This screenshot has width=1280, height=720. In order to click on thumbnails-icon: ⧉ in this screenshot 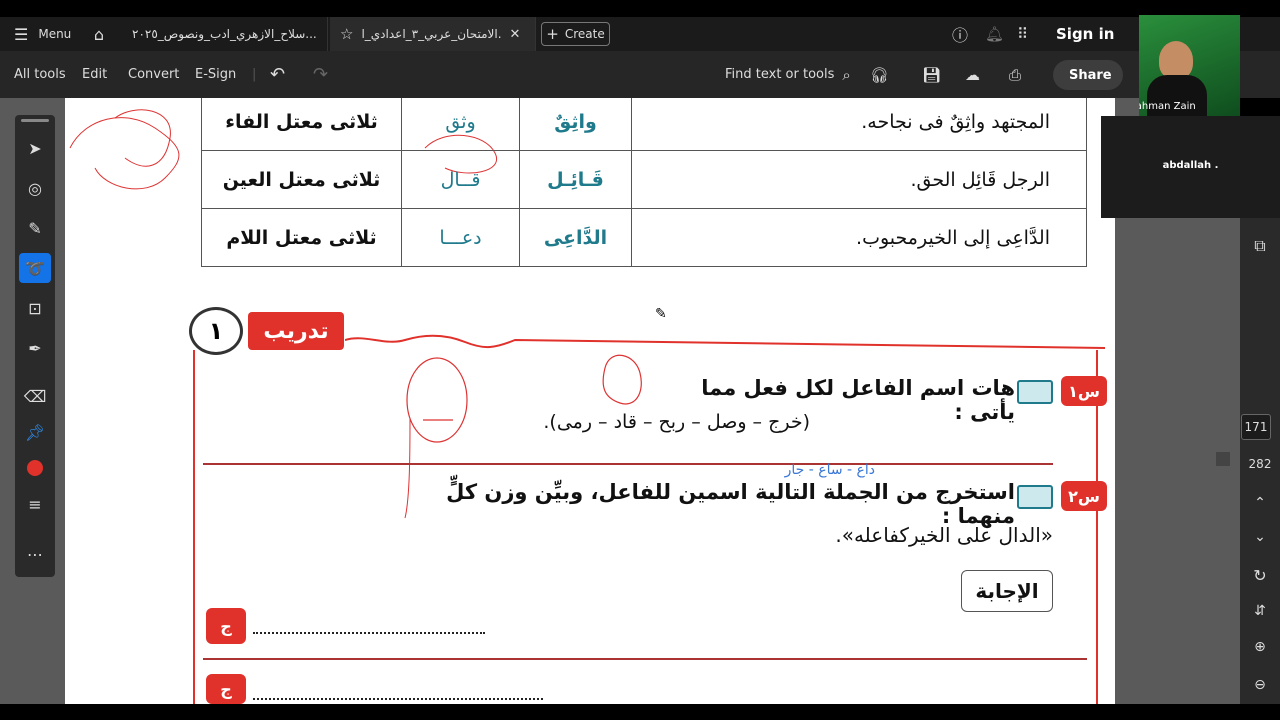, I will do `click(1260, 246)`.